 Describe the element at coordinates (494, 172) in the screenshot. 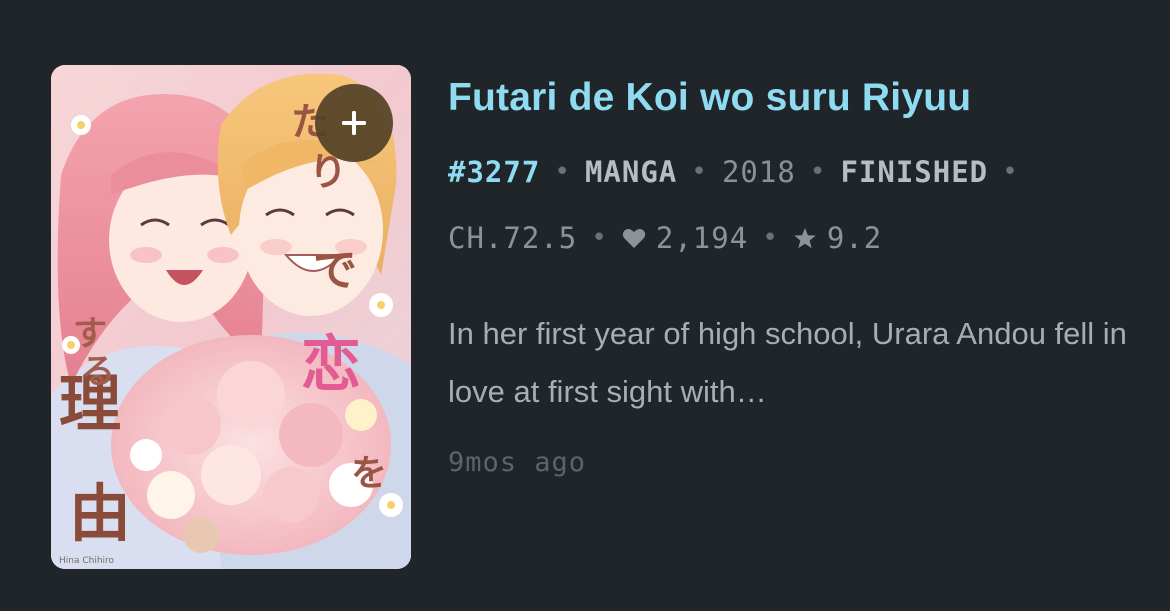

I see `media-id-link: #3277` at that location.